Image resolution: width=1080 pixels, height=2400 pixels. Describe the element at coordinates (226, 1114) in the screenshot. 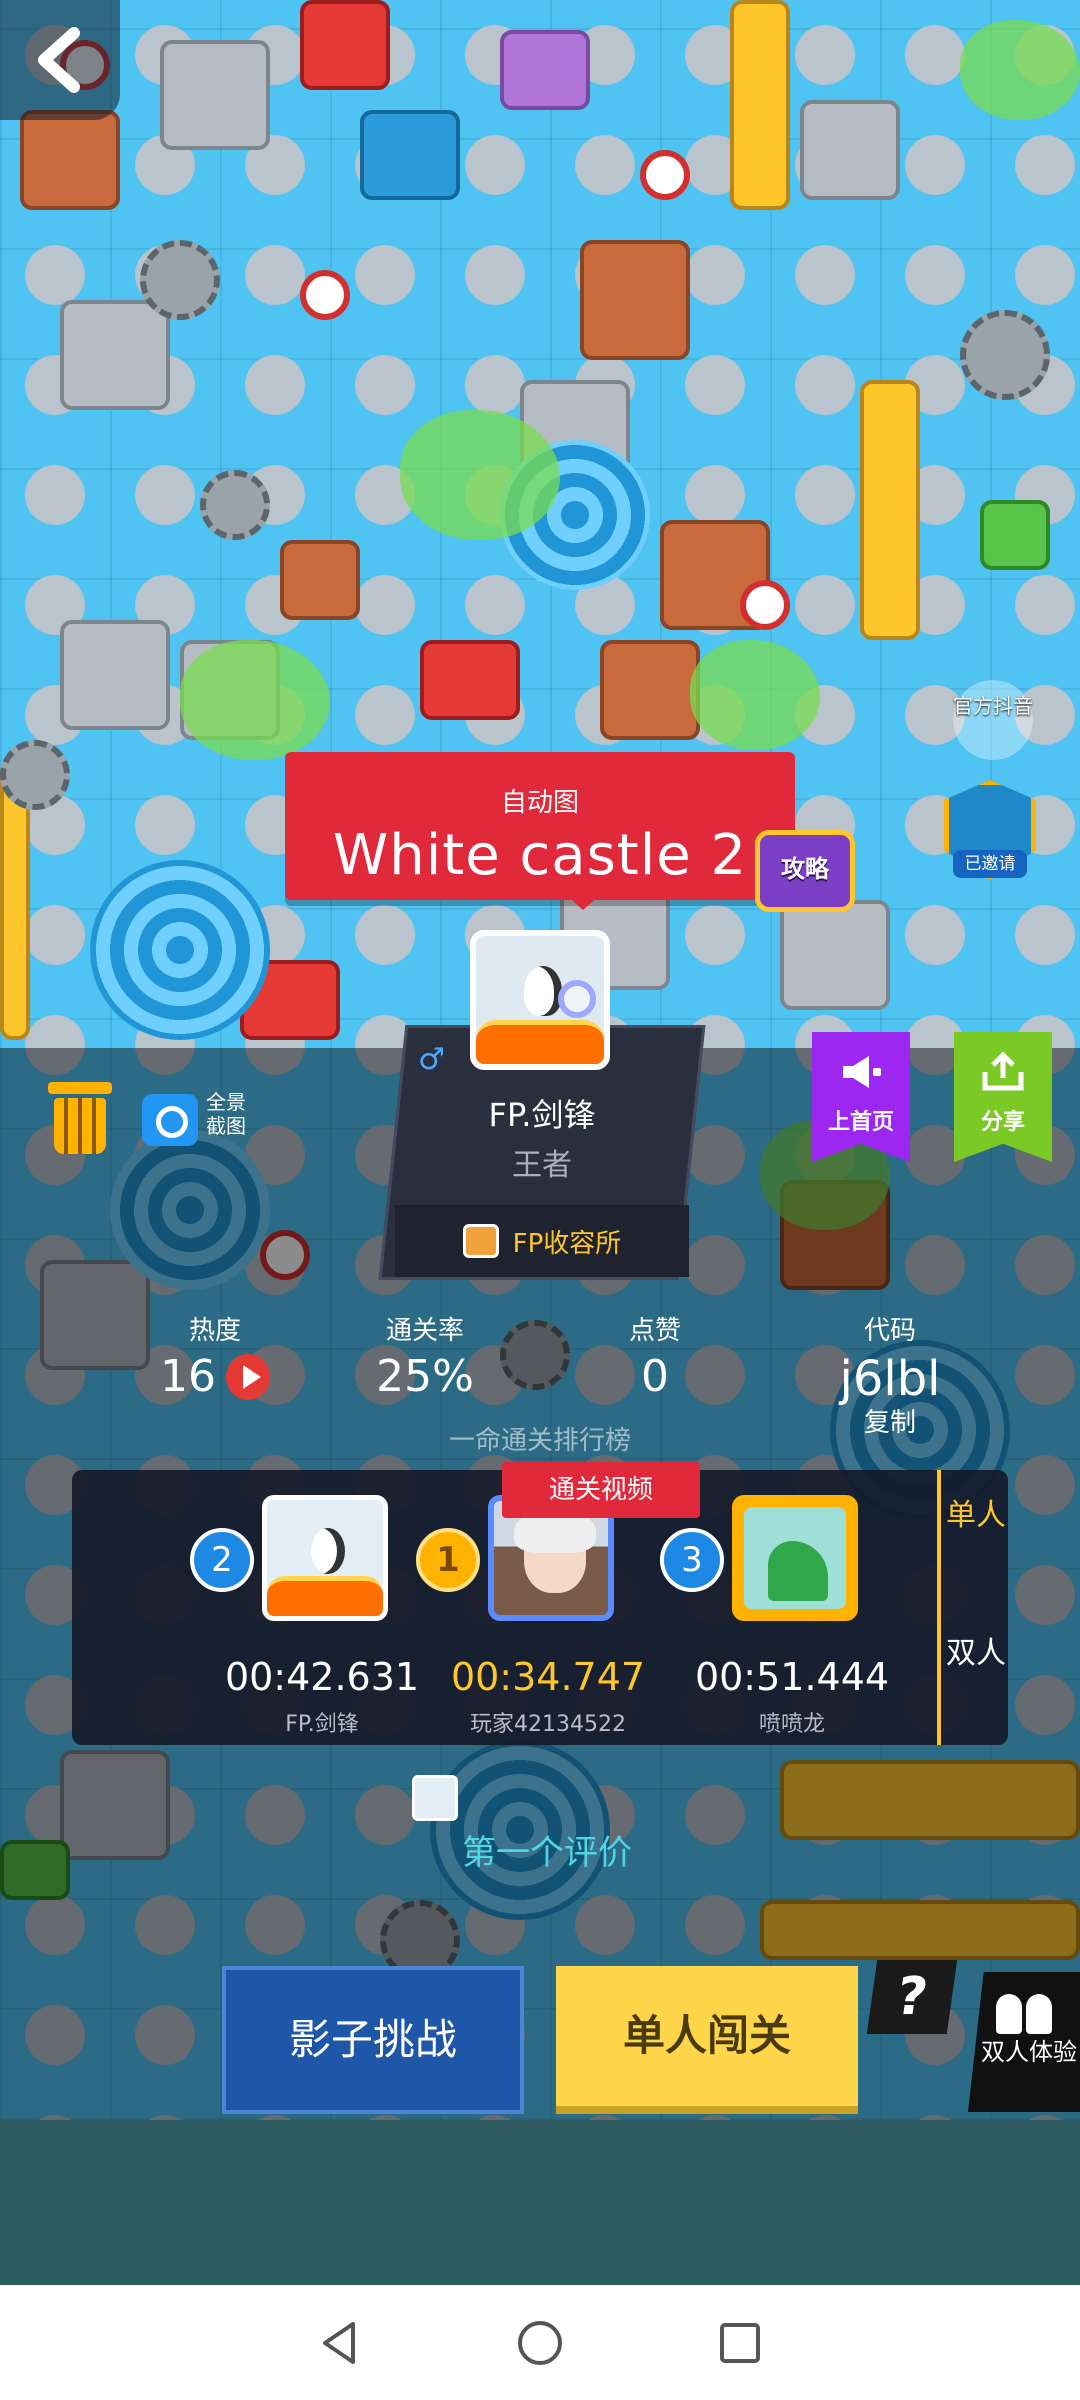

I see `panorama-screenshot-label: 全景截图` at that location.